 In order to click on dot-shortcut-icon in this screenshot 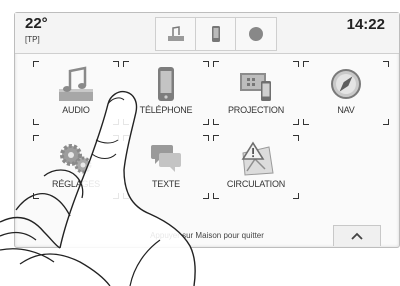, I will do `click(256, 34)`.